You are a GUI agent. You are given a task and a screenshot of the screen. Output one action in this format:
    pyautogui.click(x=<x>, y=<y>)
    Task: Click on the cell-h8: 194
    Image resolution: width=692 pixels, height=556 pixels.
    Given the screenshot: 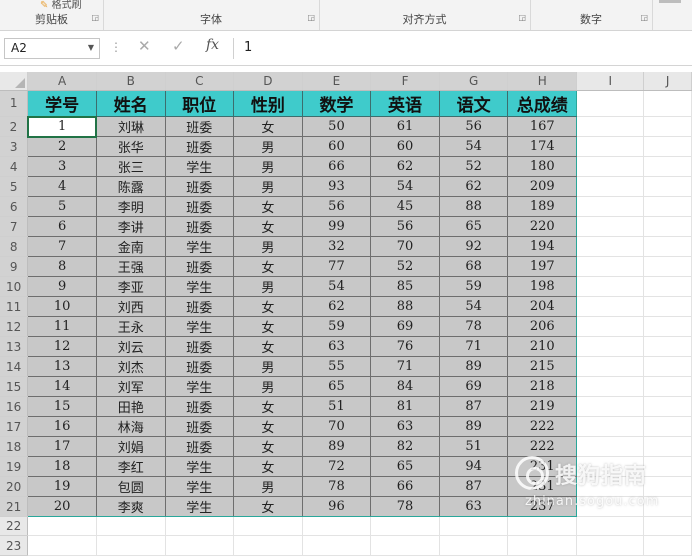 What is the action you would take?
    pyautogui.click(x=542, y=246)
    